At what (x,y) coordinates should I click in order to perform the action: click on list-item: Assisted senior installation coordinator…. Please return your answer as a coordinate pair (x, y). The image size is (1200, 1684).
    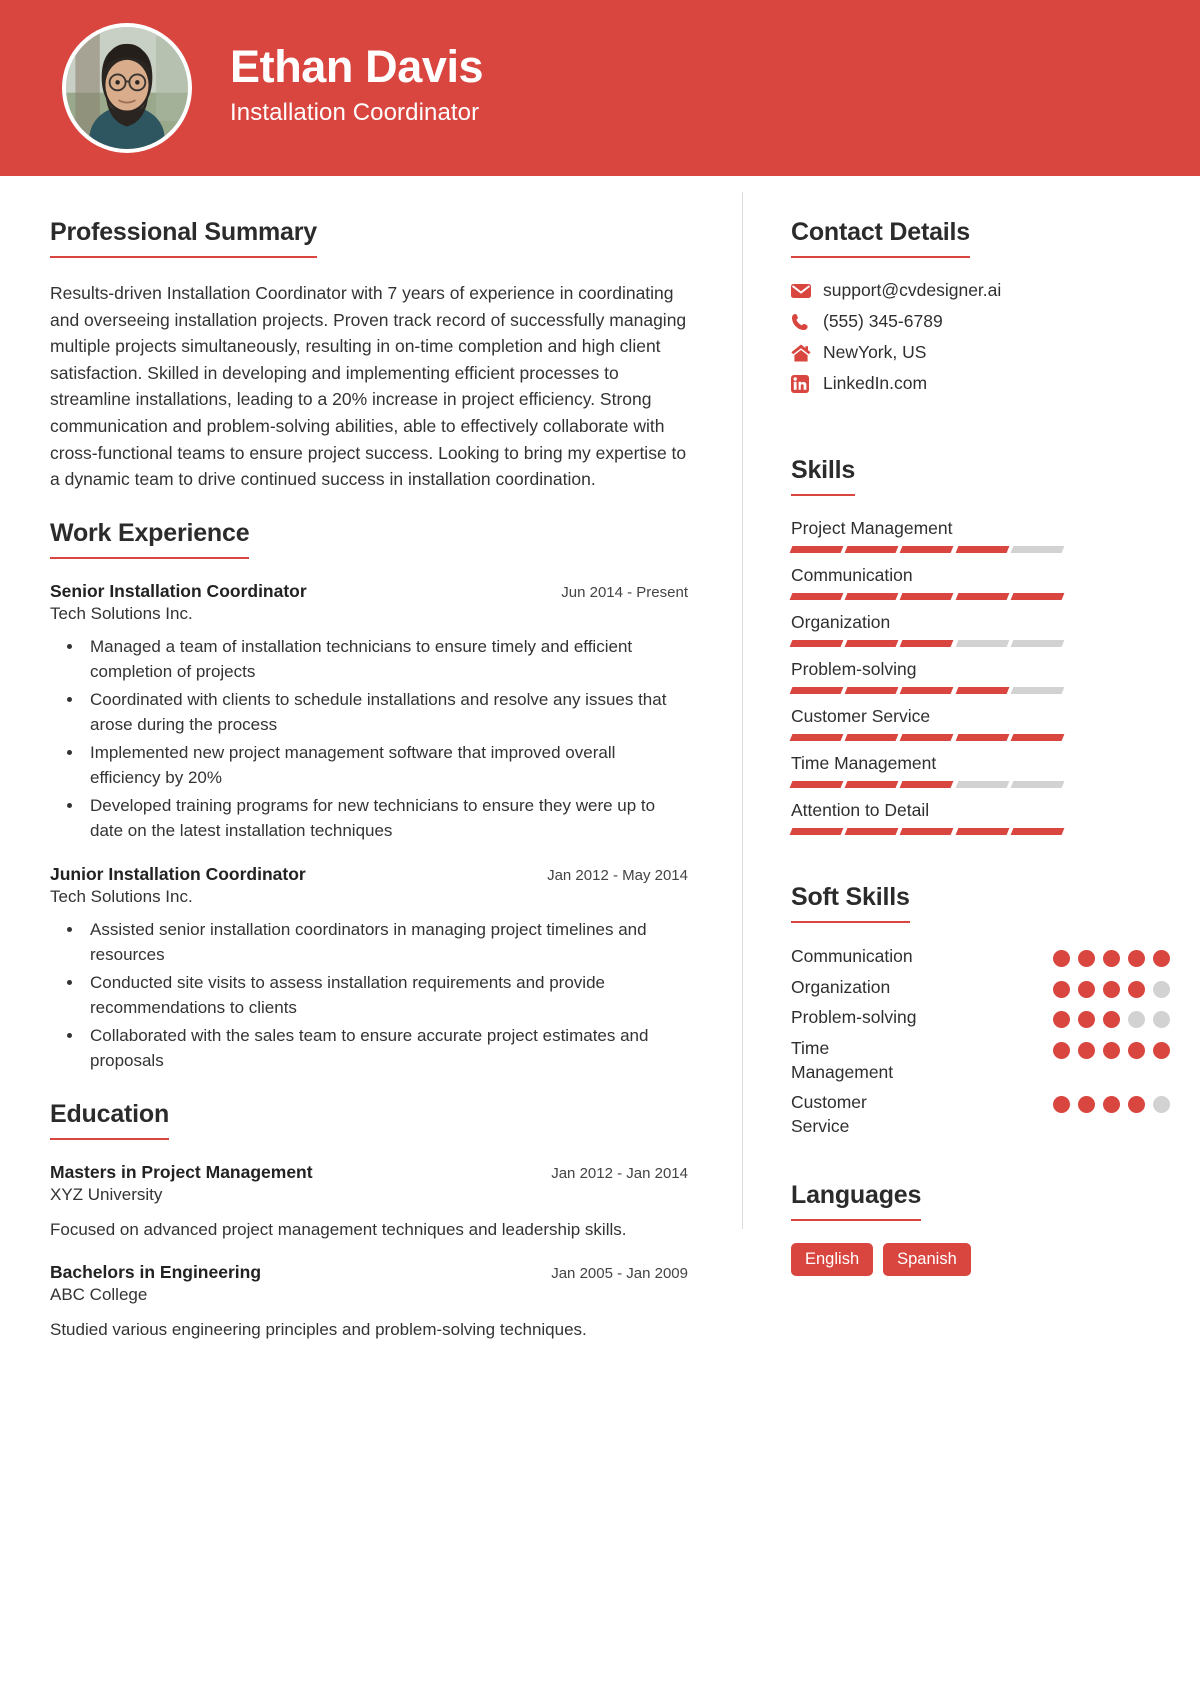
    Looking at the image, I should click on (386, 942).